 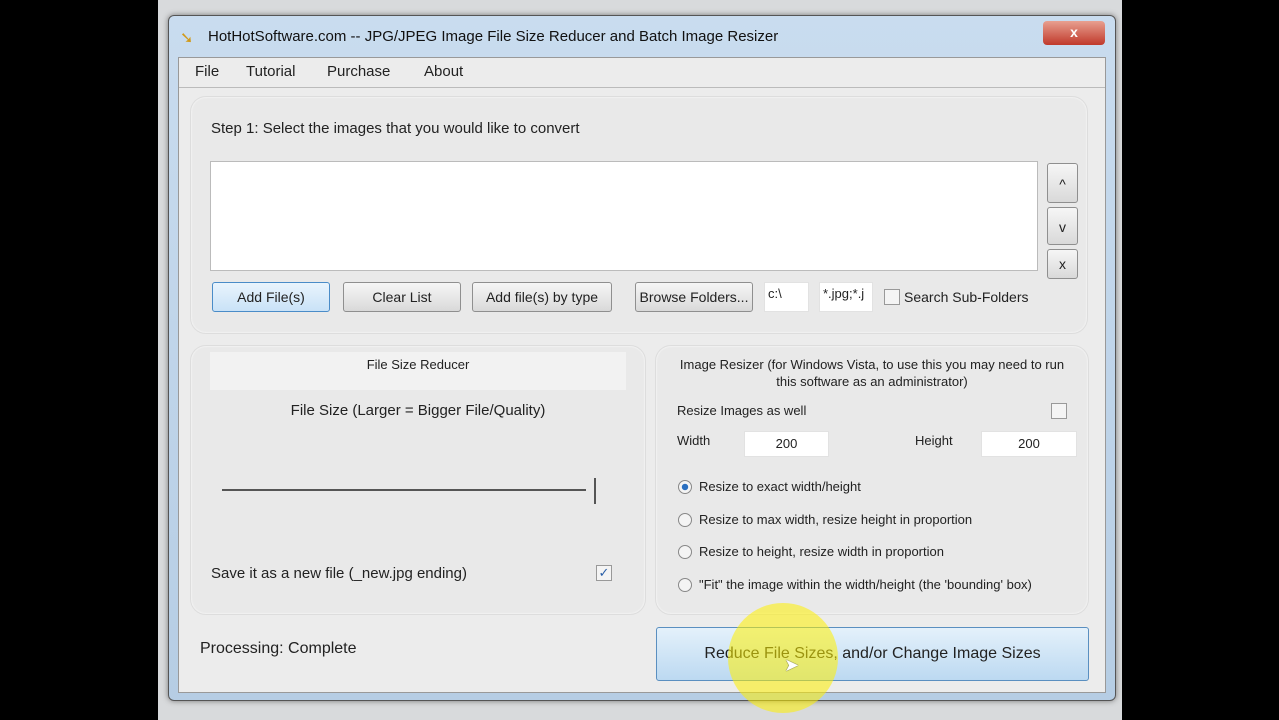 What do you see at coordinates (418, 410) in the screenshot?
I see `reducer-caption: File Size (Larger = Bigger File/Quality)` at bounding box center [418, 410].